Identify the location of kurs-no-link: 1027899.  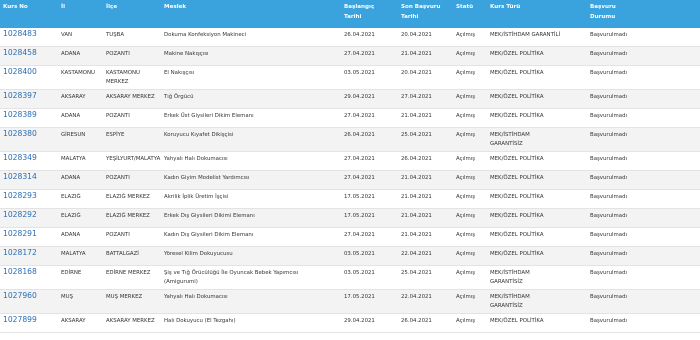
(29, 323).